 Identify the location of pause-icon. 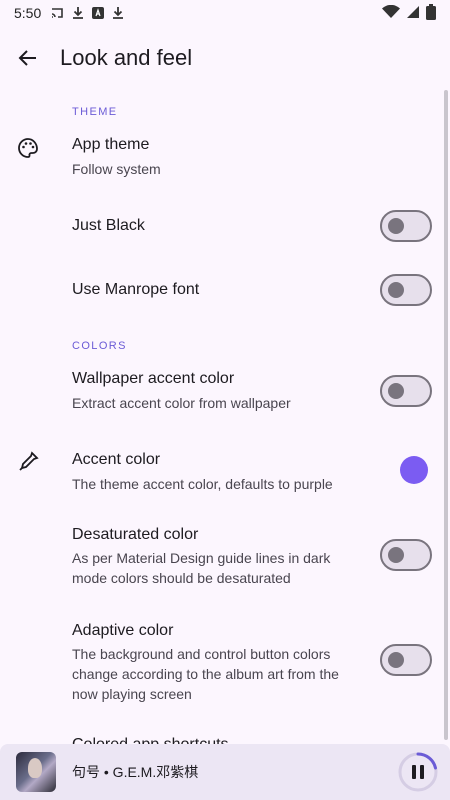
(418, 772).